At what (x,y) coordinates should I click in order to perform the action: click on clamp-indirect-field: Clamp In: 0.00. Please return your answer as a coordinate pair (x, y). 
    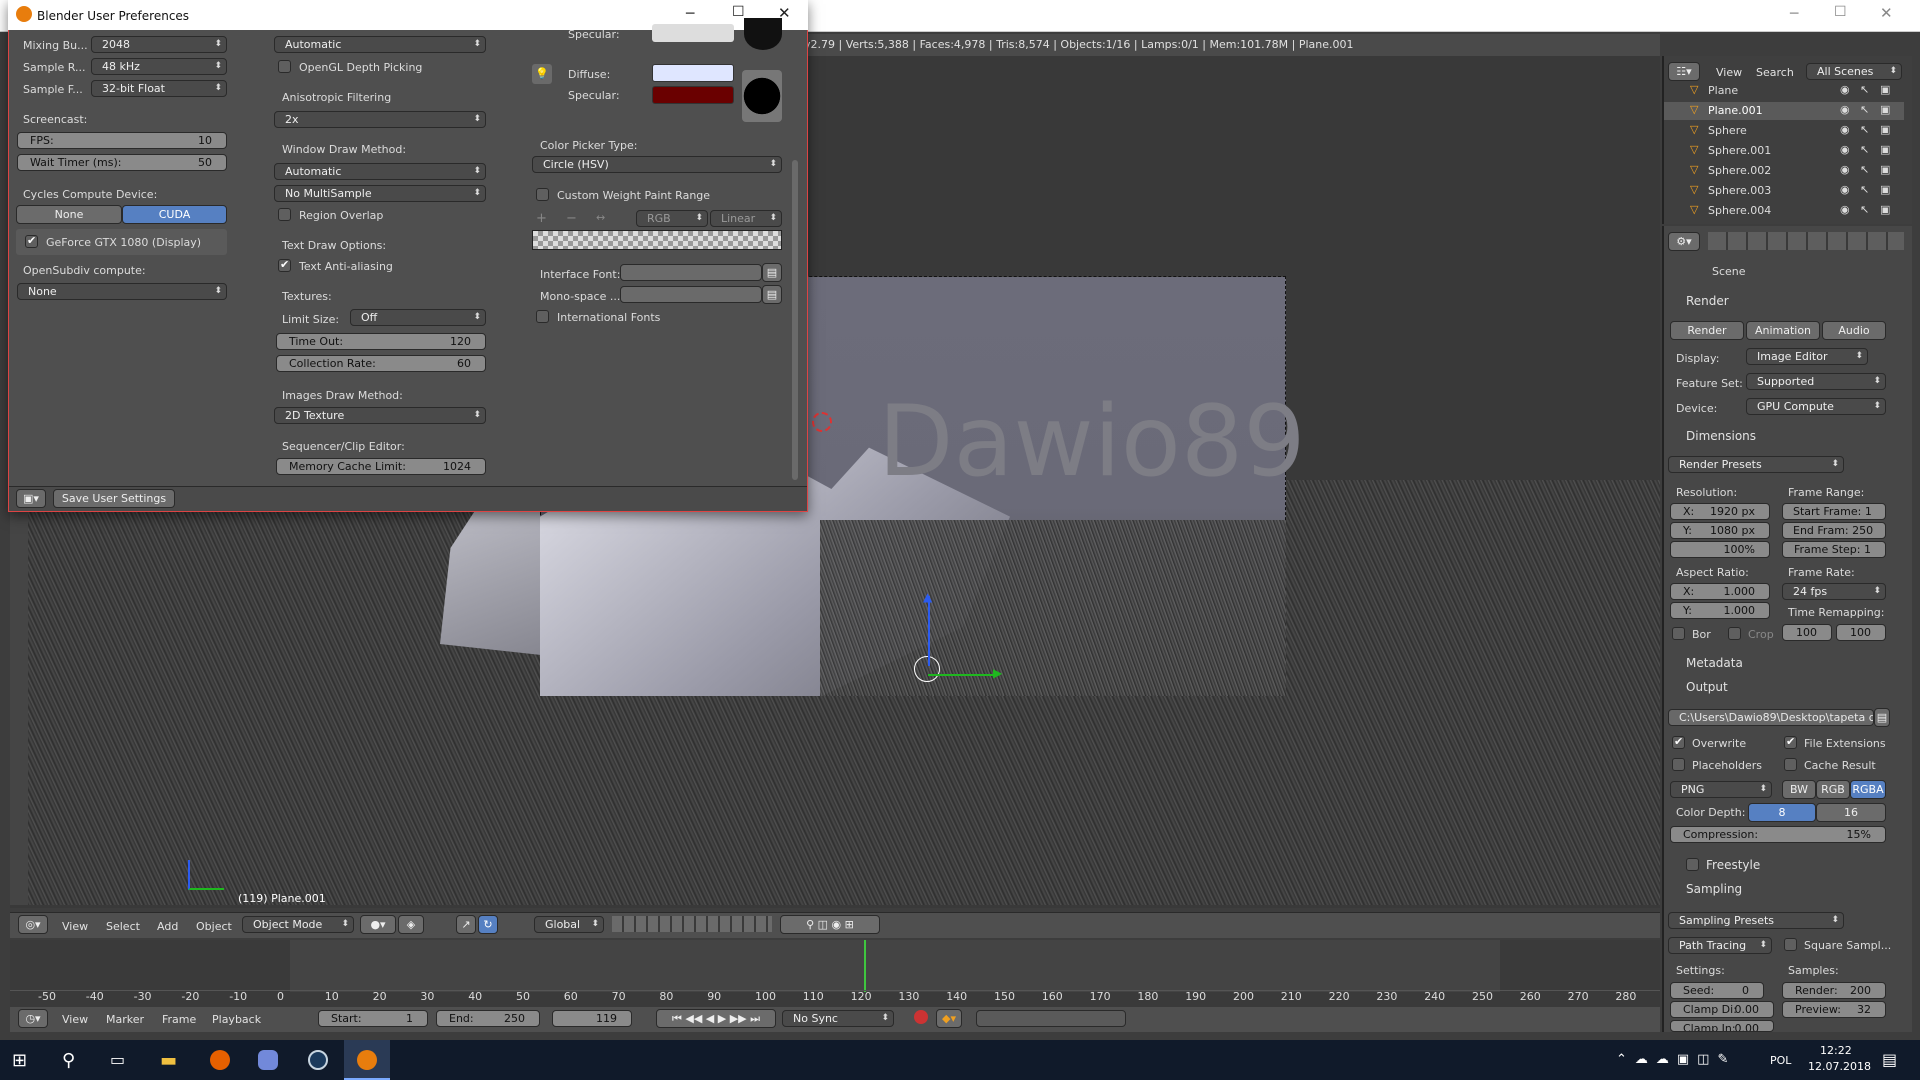
    Looking at the image, I should click on (1722, 1026).